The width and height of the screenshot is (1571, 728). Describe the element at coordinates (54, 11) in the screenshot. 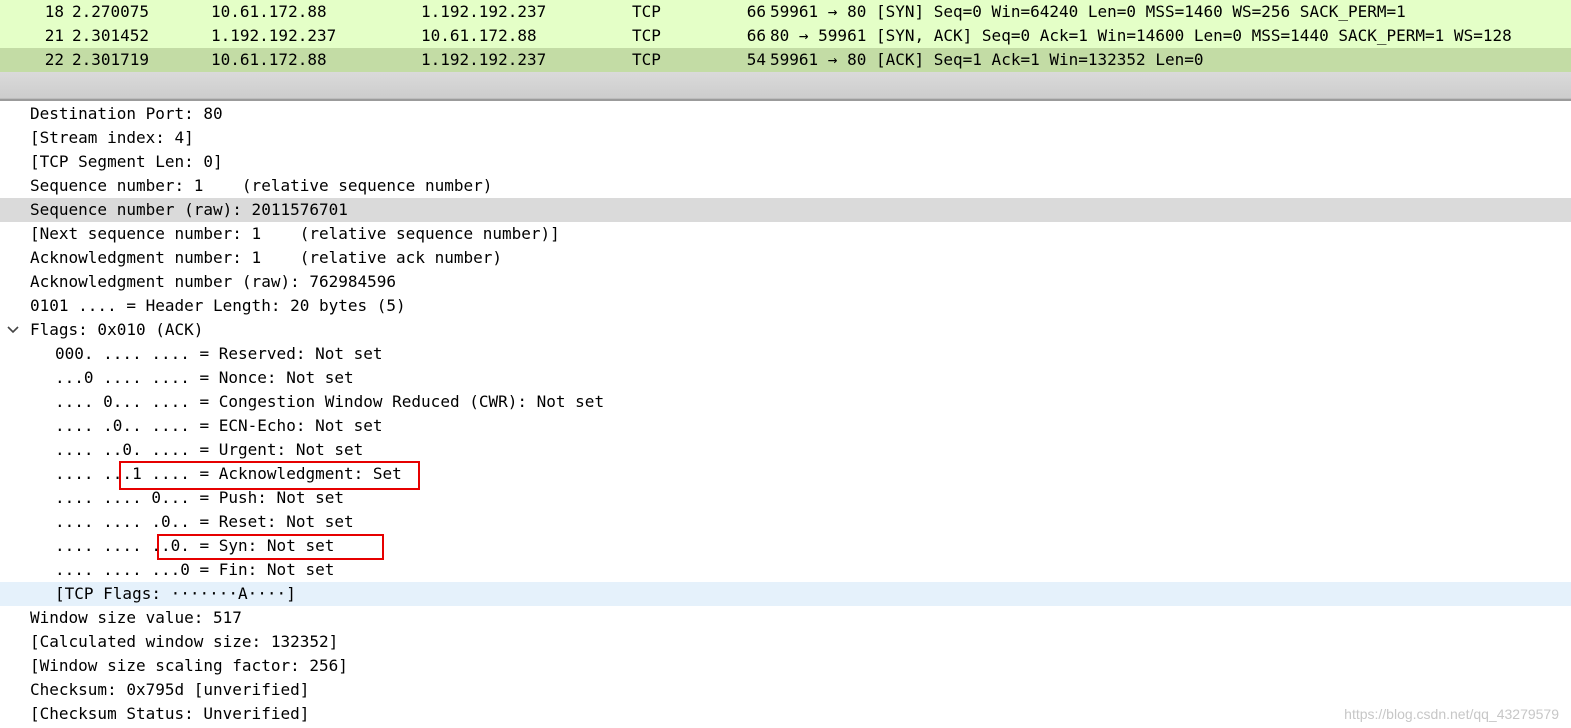

I see `packet-cell-no: 18` at that location.